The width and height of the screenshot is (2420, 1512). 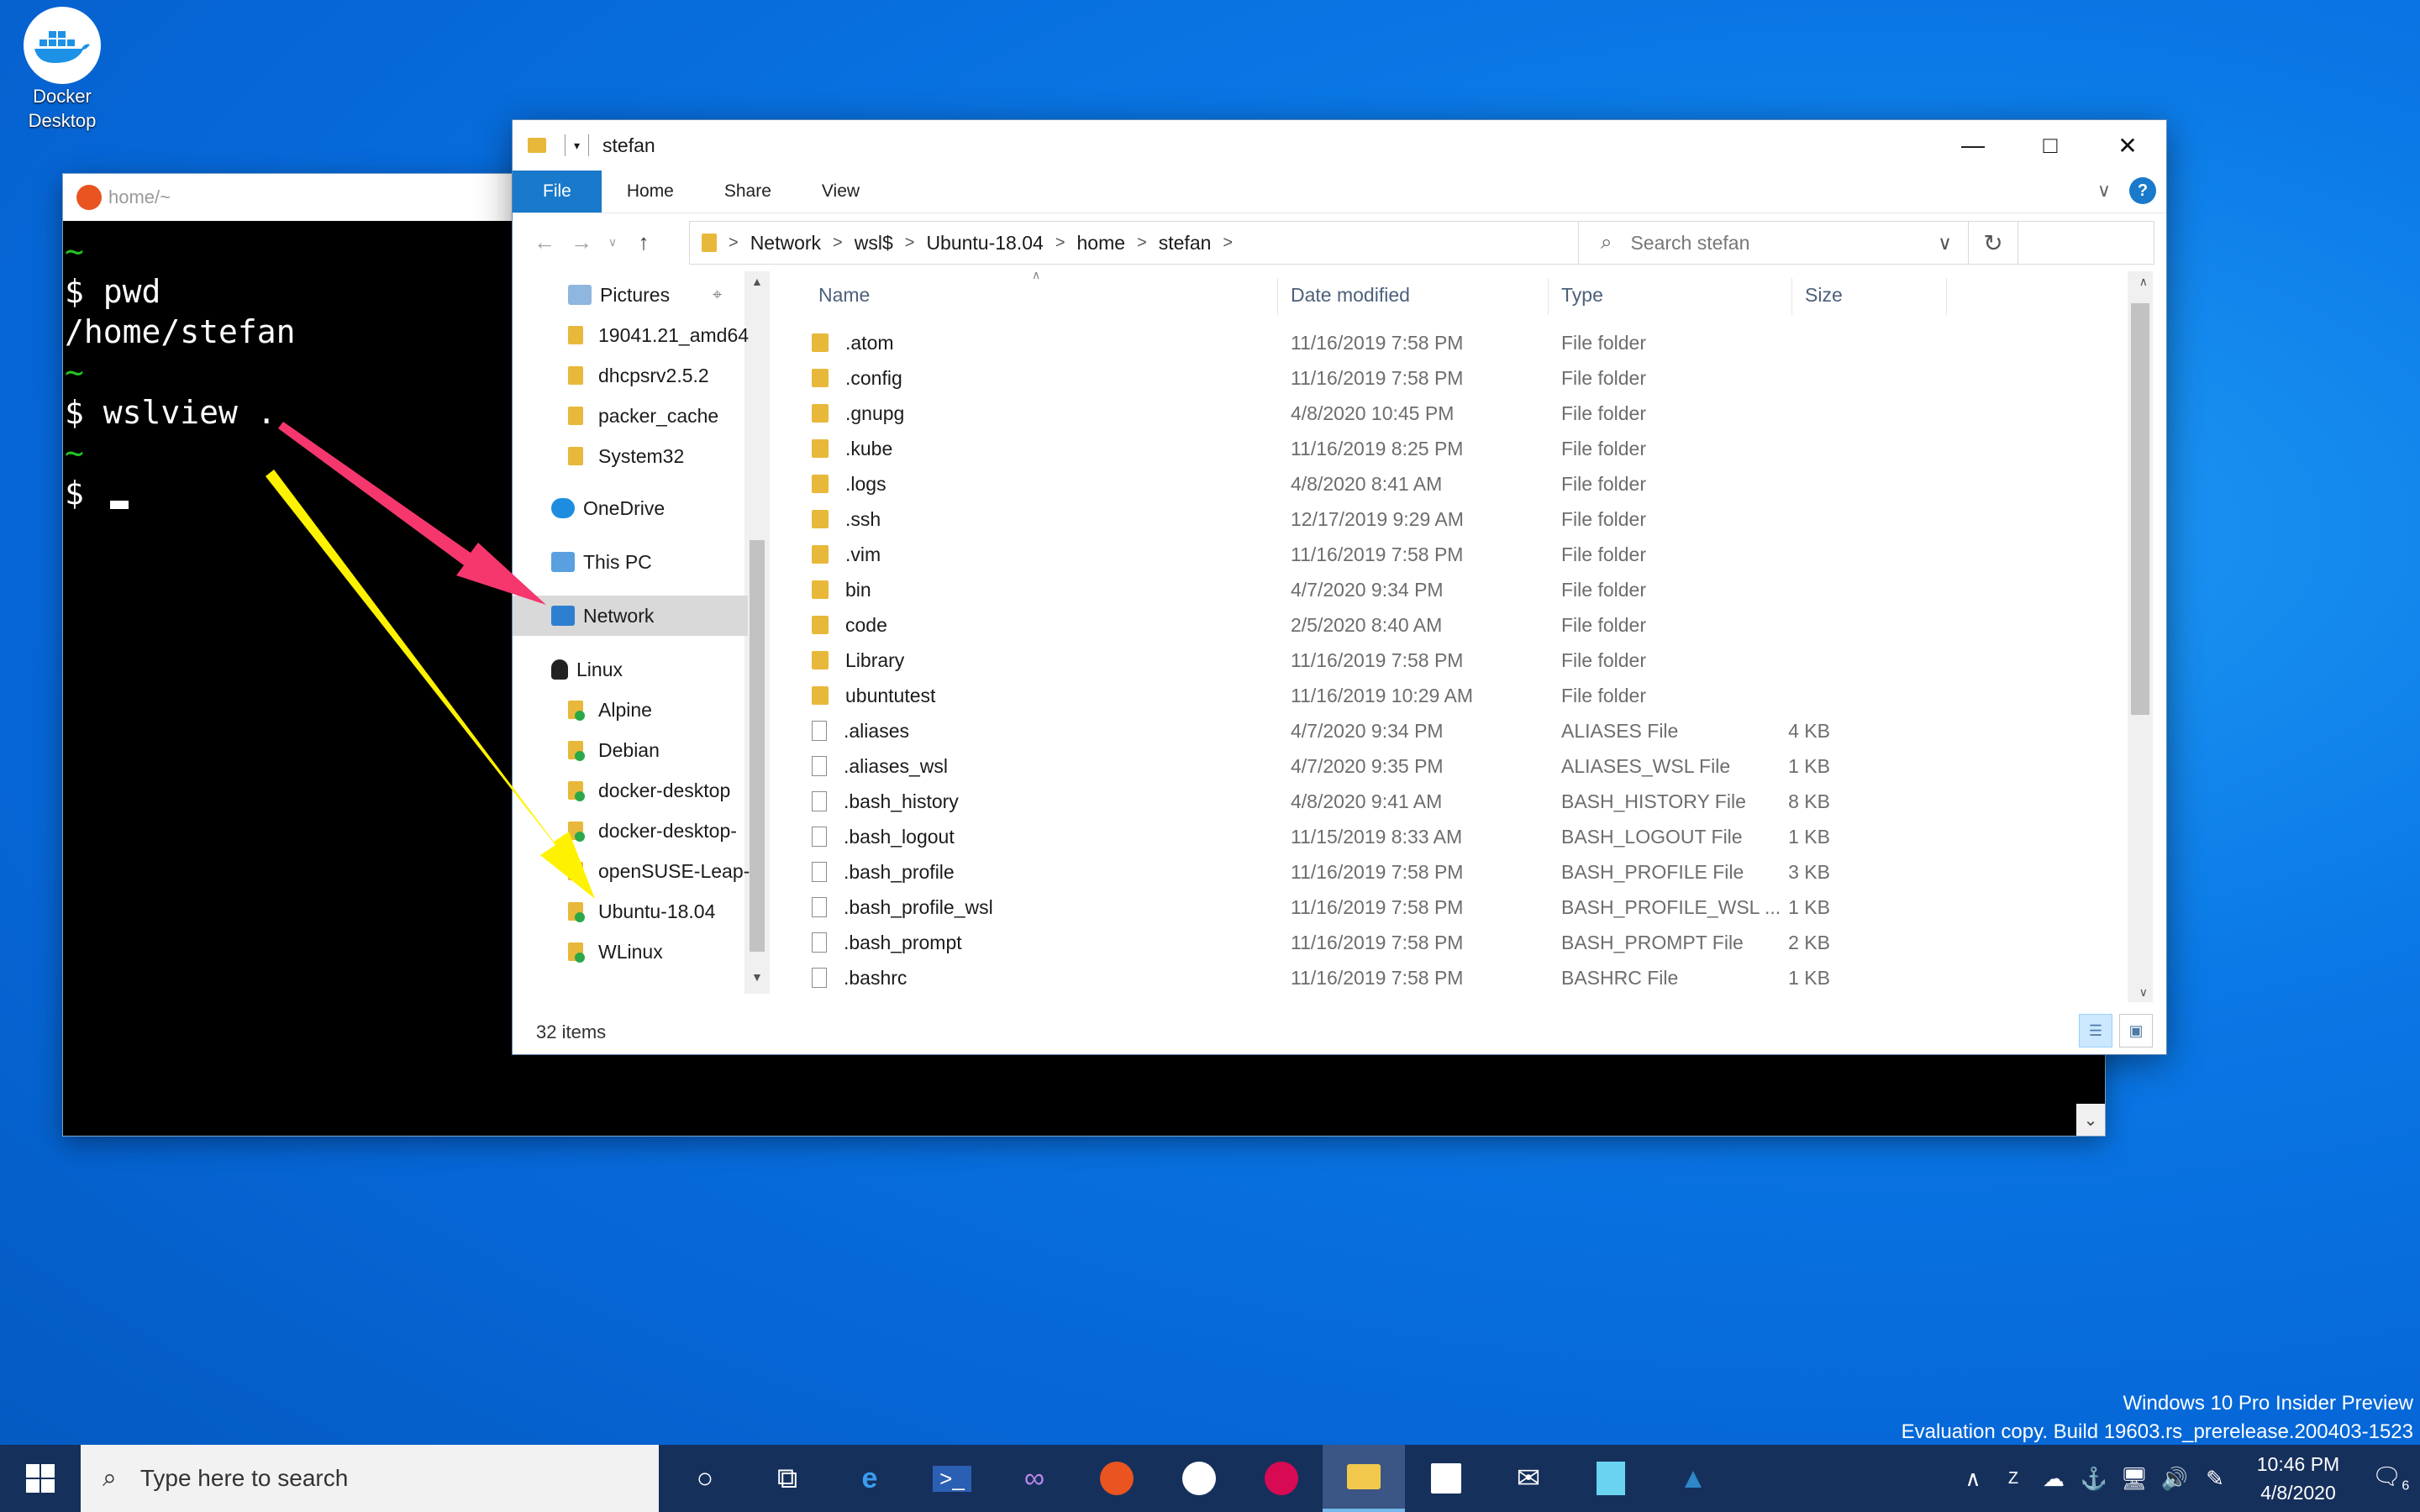 What do you see at coordinates (2094, 1479) in the screenshot?
I see `docker-tray-icon: ⚓` at bounding box center [2094, 1479].